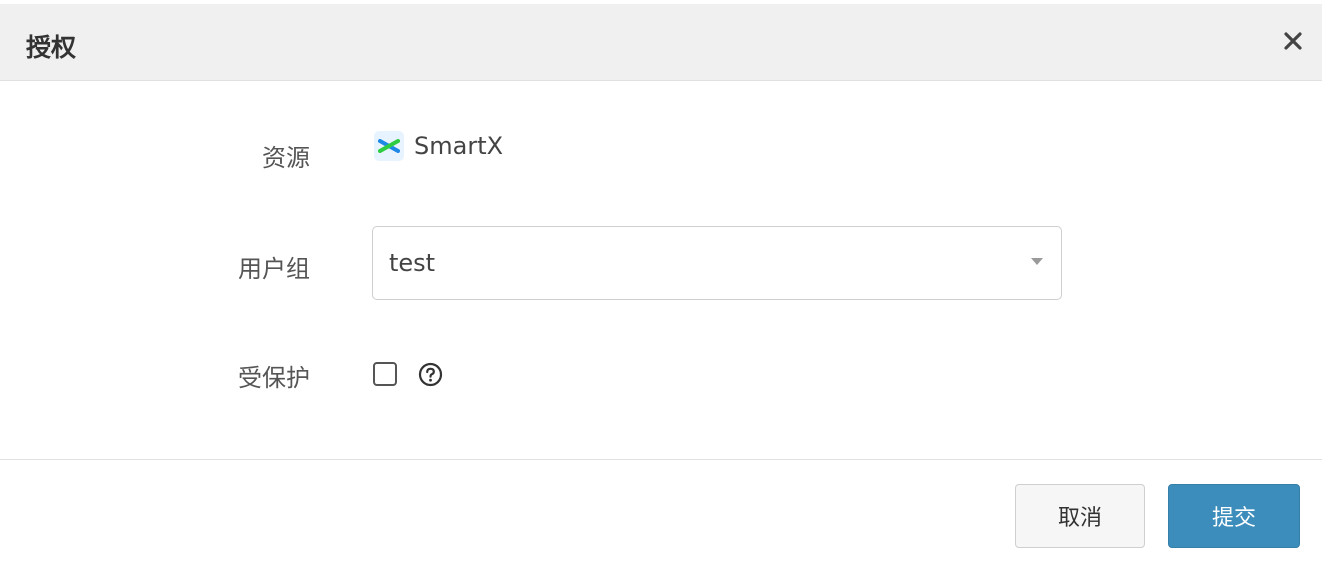 This screenshot has height=571, width=1322. Describe the element at coordinates (274, 269) in the screenshot. I see `user-group-label: 用户组` at that location.